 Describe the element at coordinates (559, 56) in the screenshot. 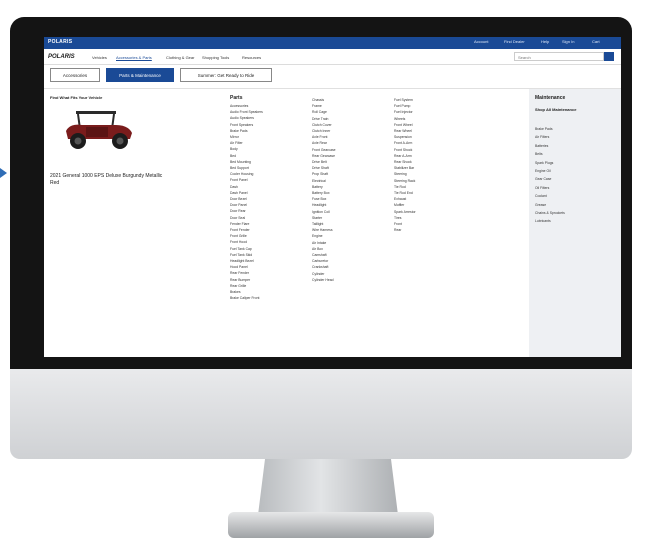

I see `search-input: Search` at that location.